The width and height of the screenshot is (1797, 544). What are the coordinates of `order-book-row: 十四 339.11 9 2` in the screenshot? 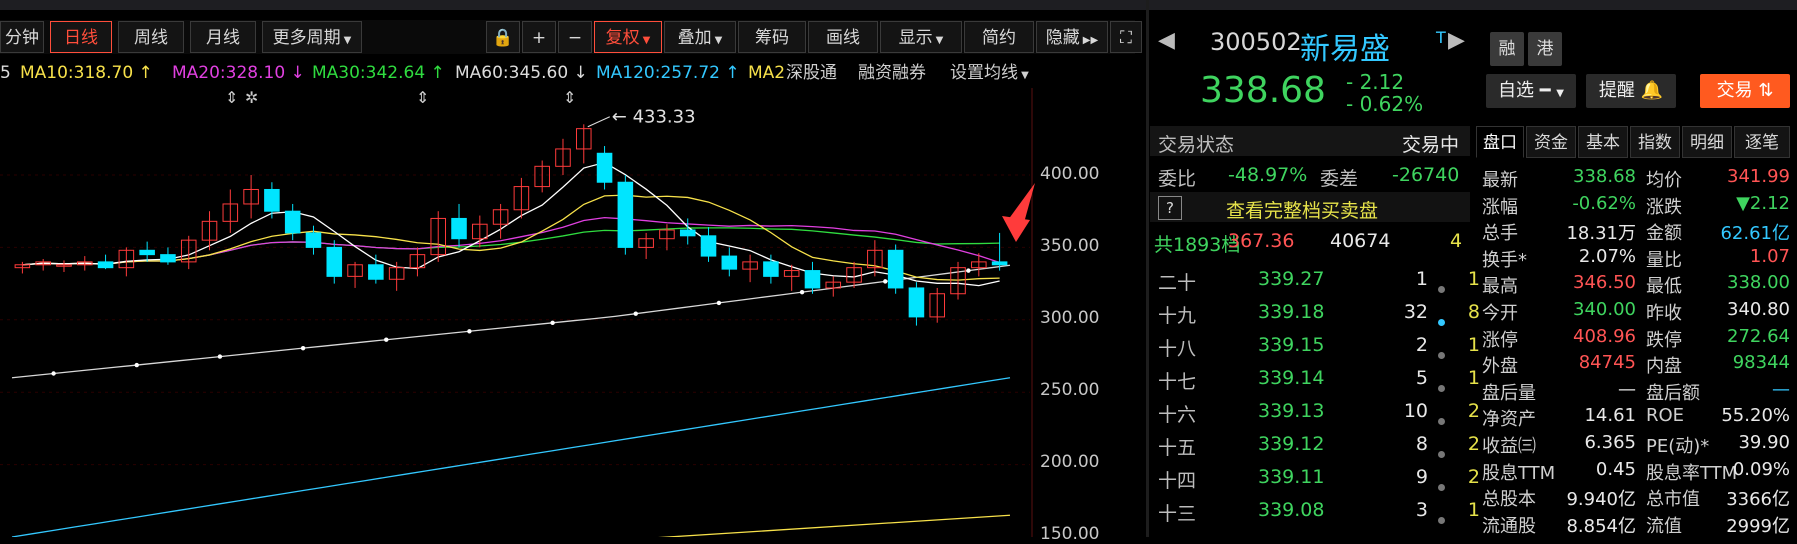 It's located at (1323, 481).